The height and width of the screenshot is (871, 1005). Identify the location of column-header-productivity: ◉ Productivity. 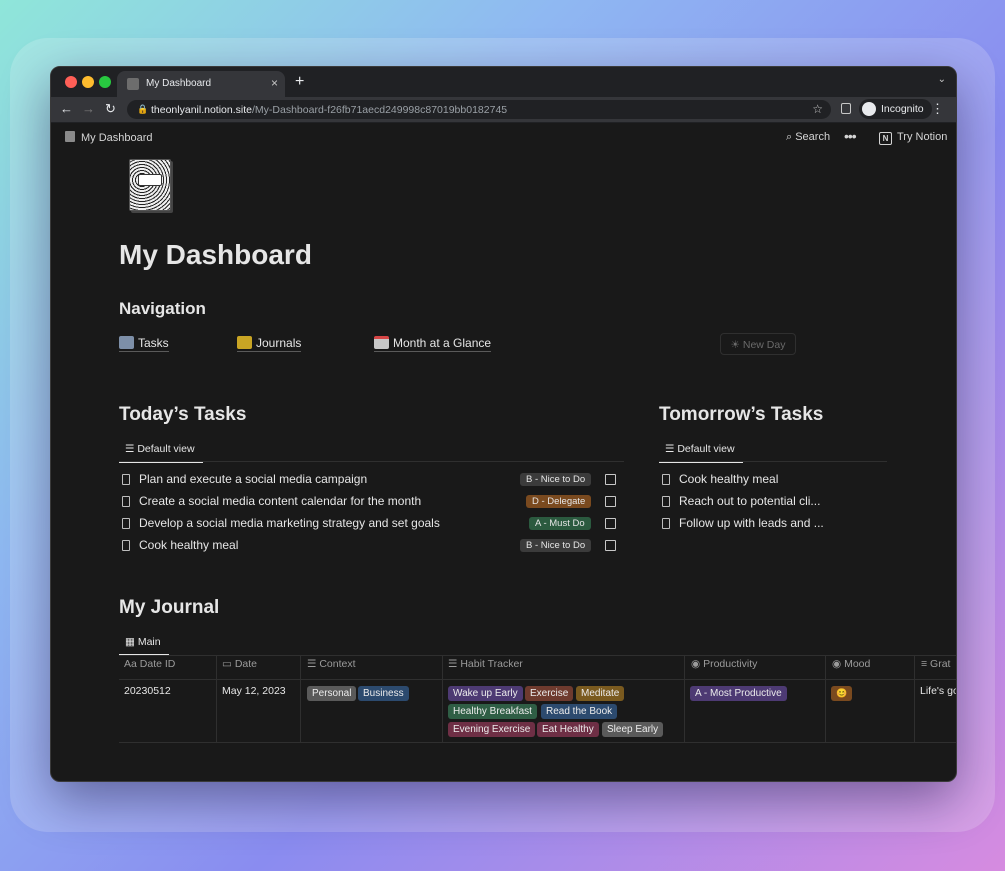
(724, 664).